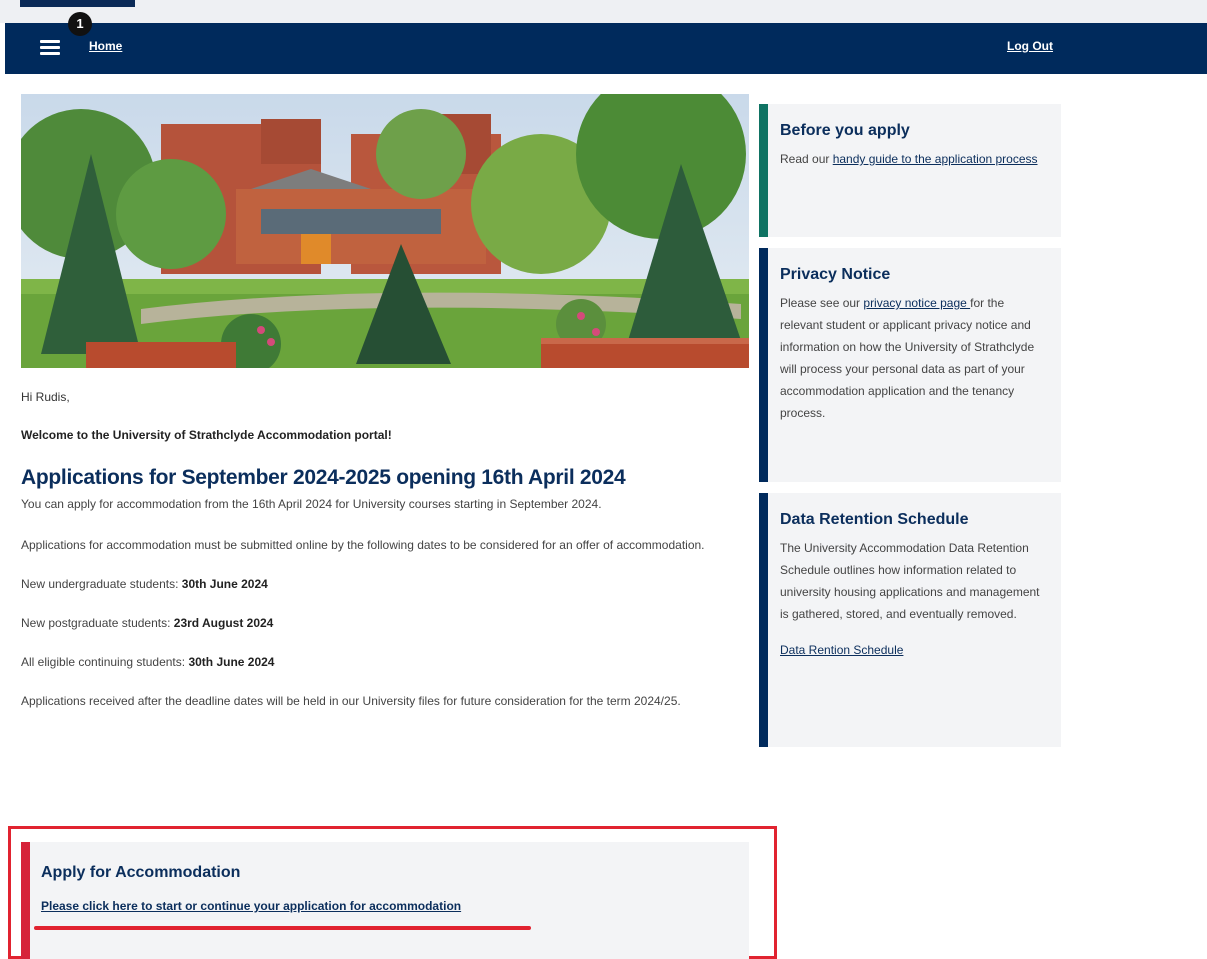  Describe the element at coordinates (97, 623) in the screenshot. I see `deadline-label: New postgraduate students:` at that location.